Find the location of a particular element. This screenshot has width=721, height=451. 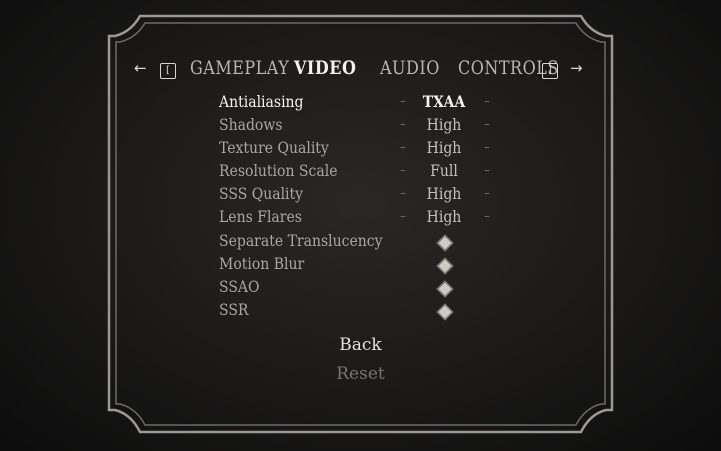

setting-separate-translucency: Separate Translucency is located at coordinates (369, 244).